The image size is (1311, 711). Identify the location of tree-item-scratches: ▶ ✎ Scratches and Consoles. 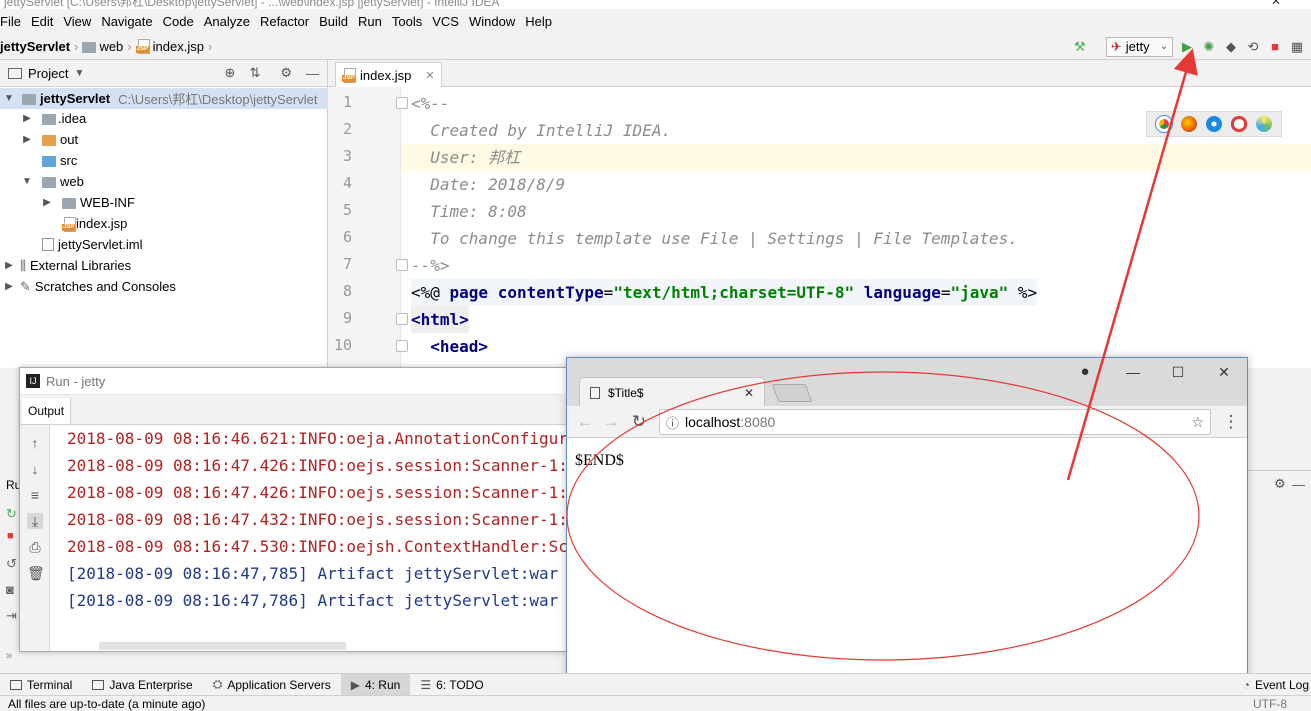
(88, 286).